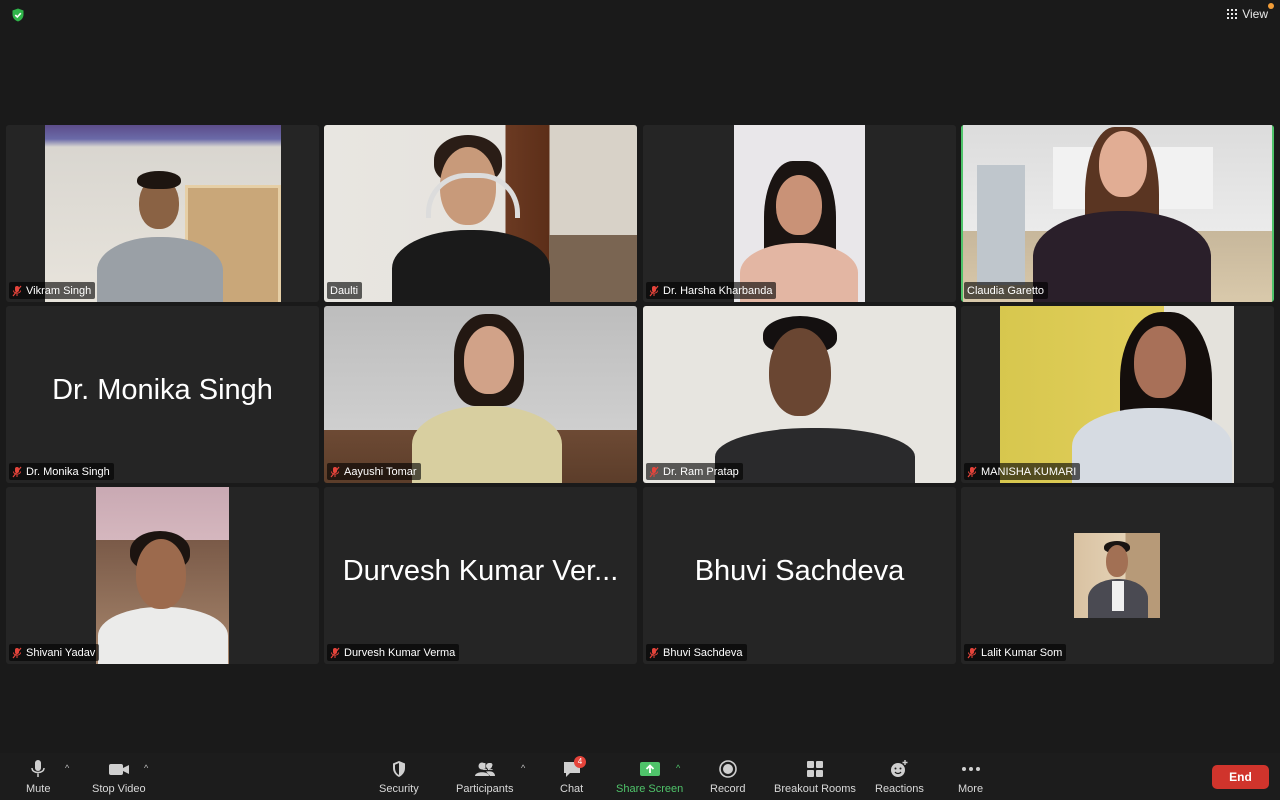 Image resolution: width=1280 pixels, height=800 pixels. I want to click on security-button: Security, so click(399, 777).